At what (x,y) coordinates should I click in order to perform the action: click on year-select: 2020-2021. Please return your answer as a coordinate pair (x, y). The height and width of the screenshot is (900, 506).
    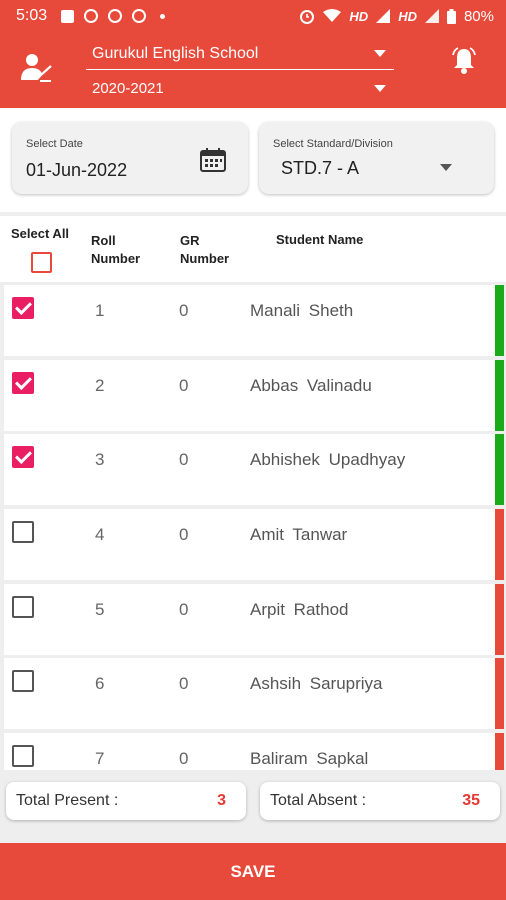
    Looking at the image, I should click on (240, 88).